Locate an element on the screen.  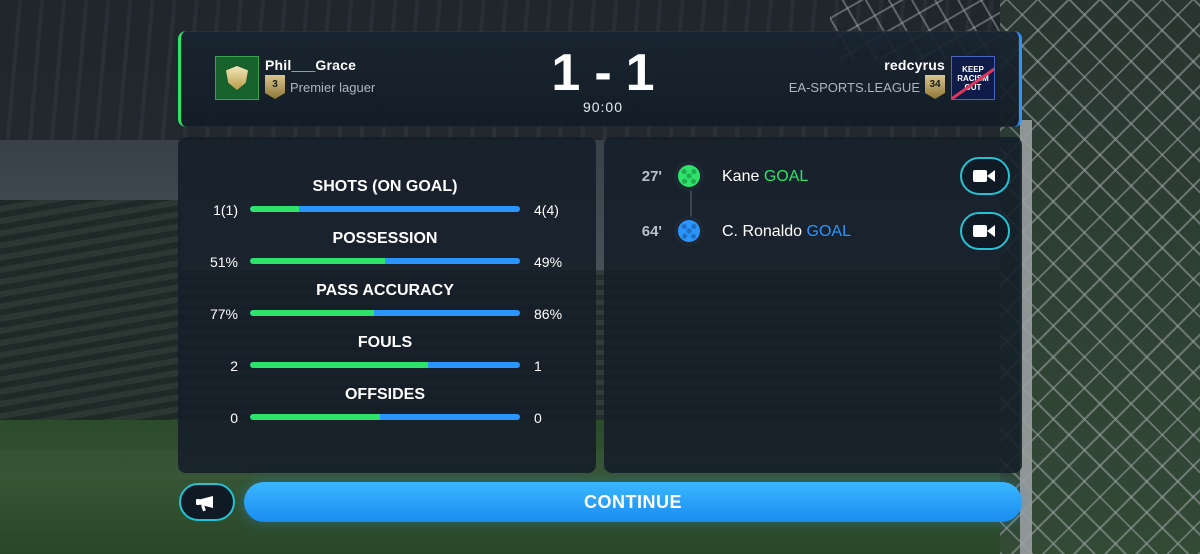
home-level-badge: 3 is located at coordinates (275, 87).